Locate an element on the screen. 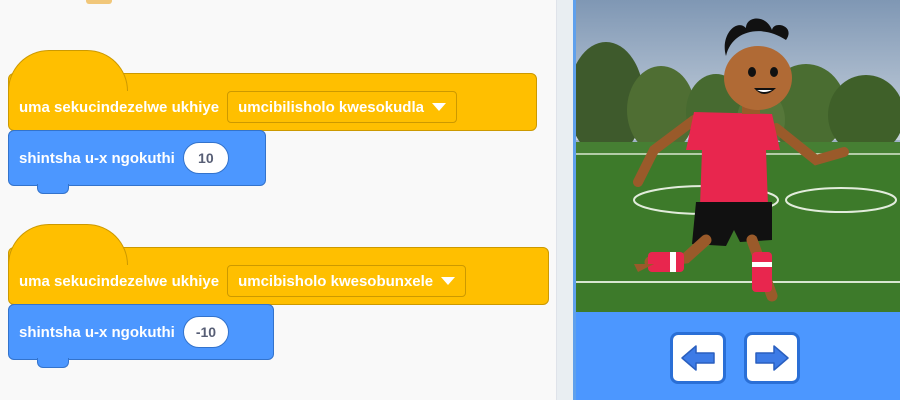 The image size is (900, 400). arrow-right-icon is located at coordinates (772, 358).